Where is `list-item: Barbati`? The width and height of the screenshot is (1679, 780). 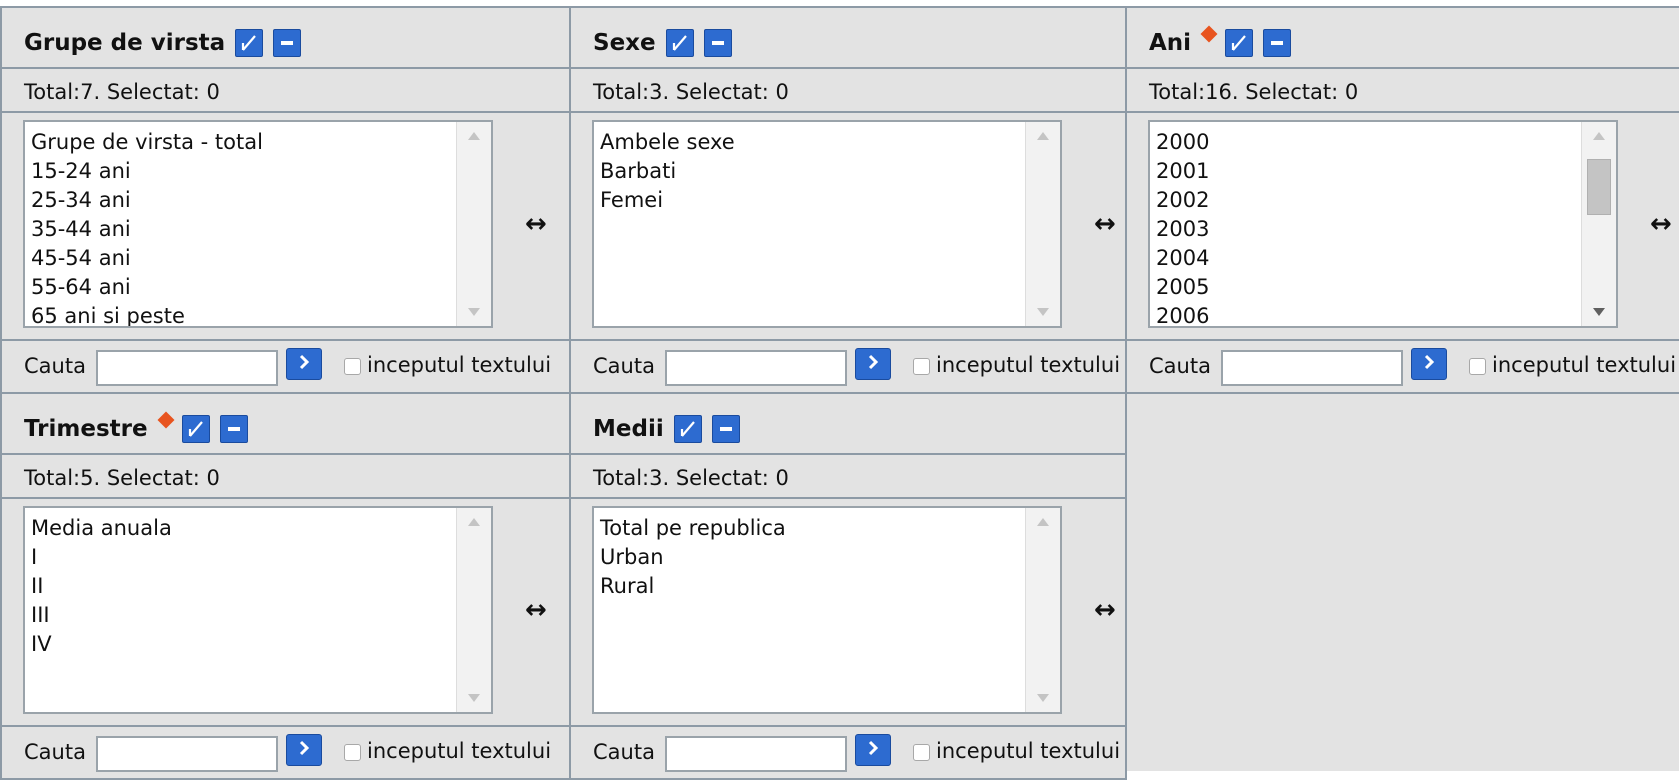
list-item: Barbati is located at coordinates (810, 171).